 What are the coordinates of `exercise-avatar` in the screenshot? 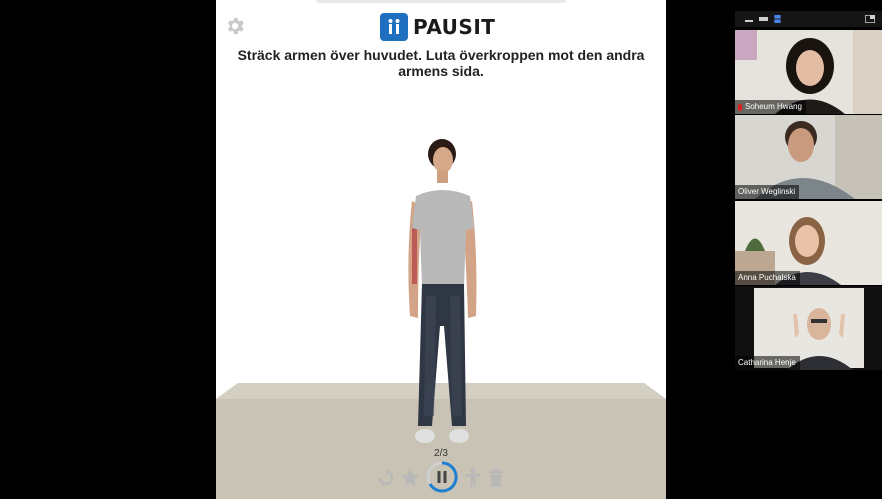 It's located at (442, 291).